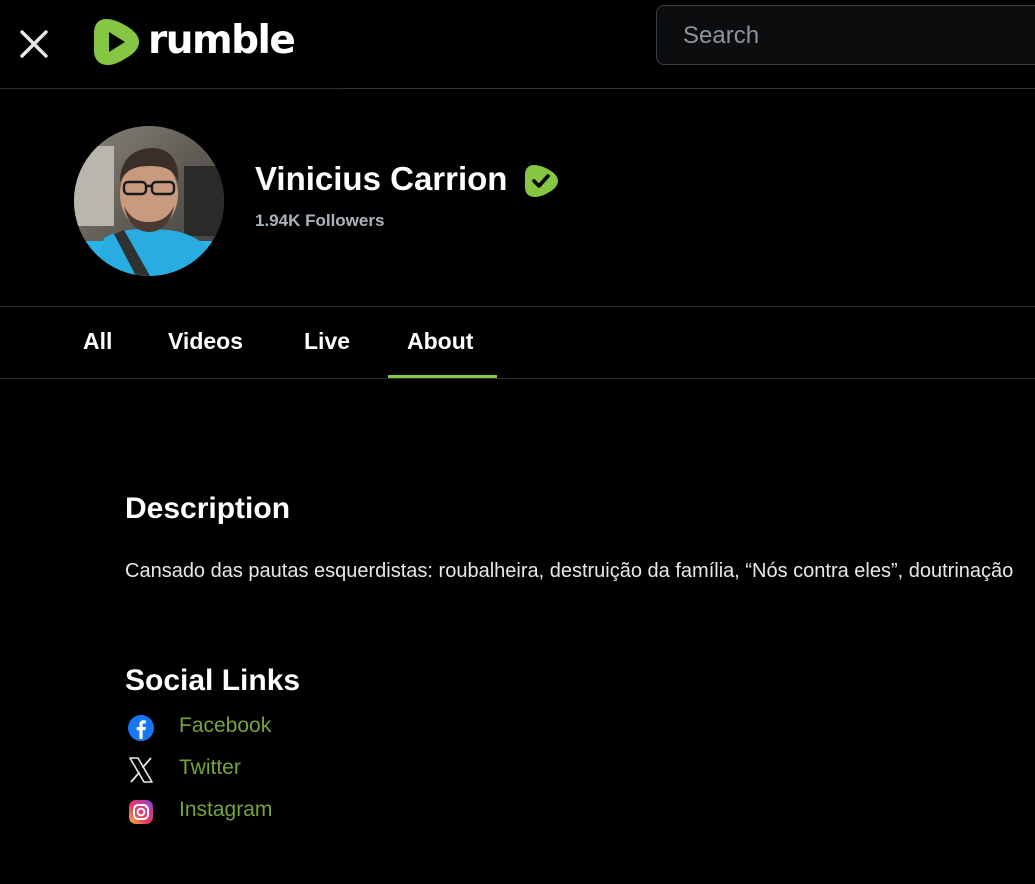 This screenshot has height=884, width=1035. I want to click on avatar-photo, so click(149, 201).